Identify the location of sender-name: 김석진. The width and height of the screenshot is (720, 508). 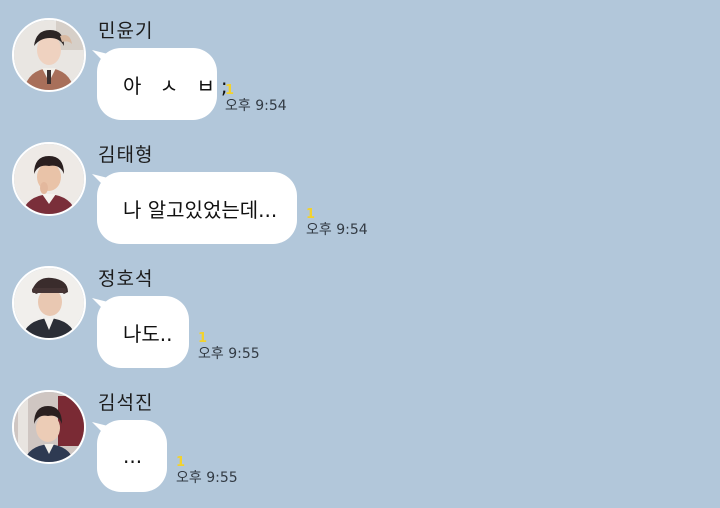
(126, 403).